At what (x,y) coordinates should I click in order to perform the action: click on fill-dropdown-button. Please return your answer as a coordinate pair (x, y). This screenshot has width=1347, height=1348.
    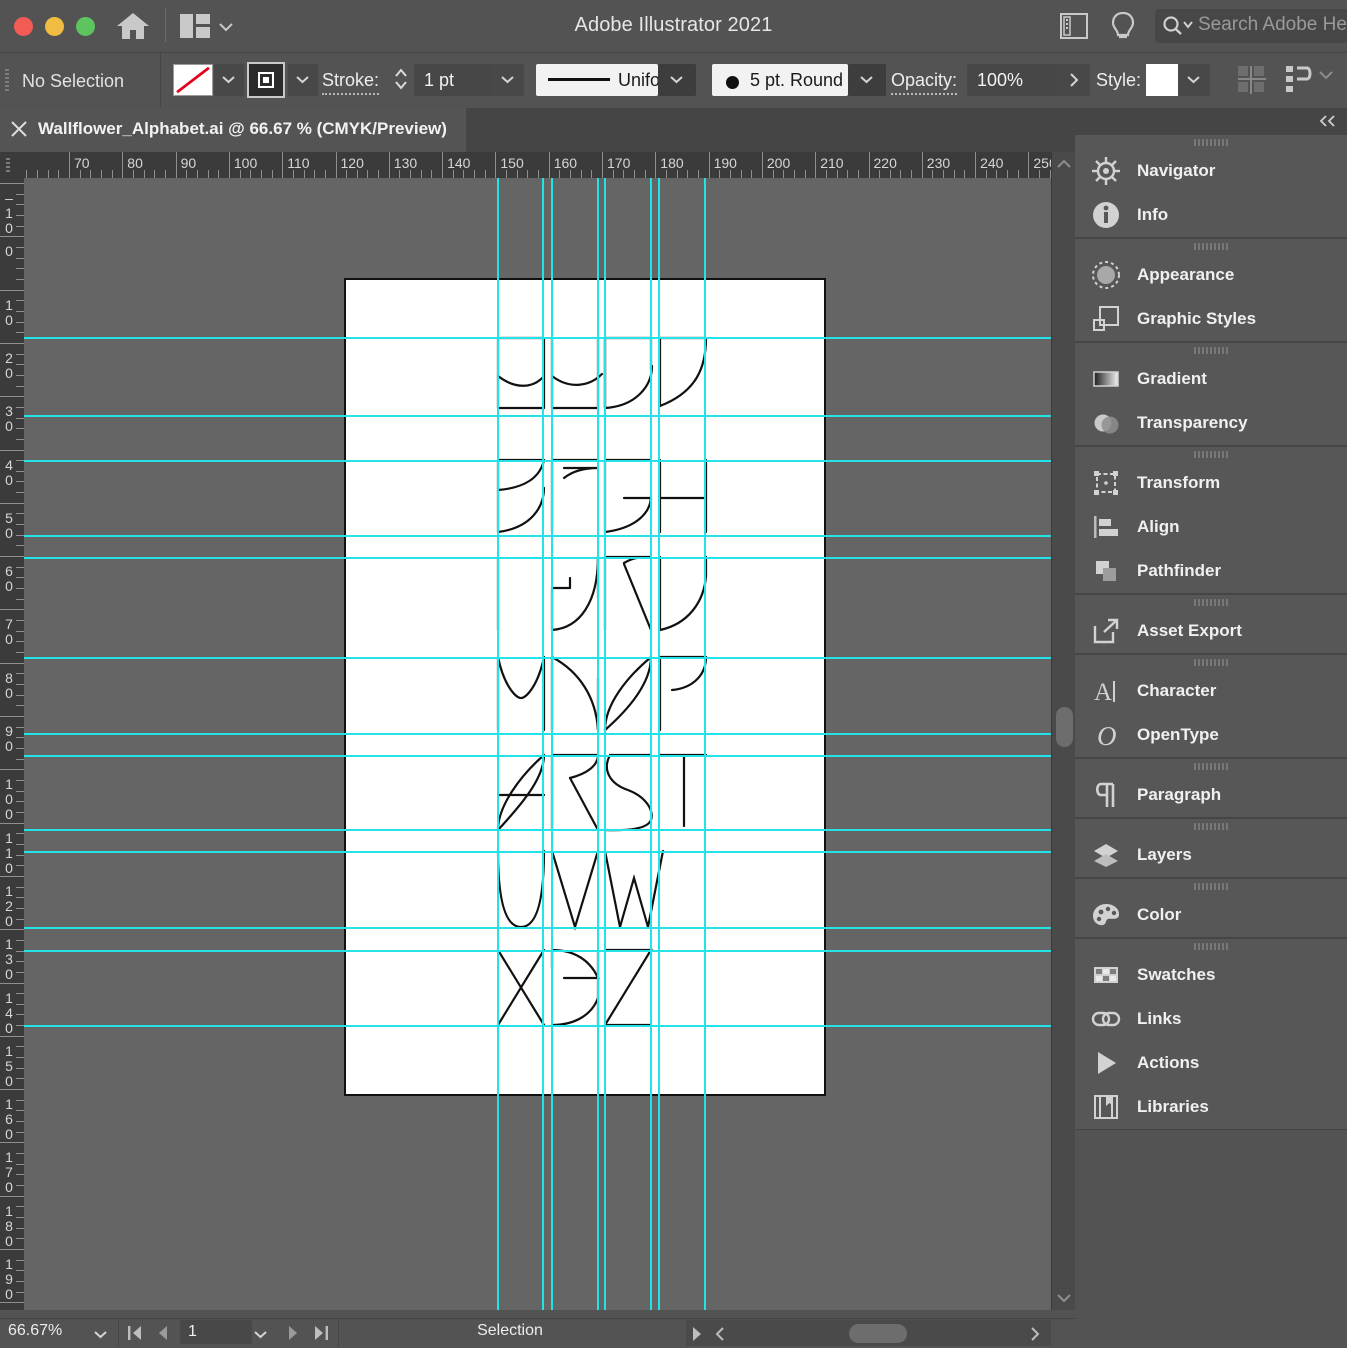
    Looking at the image, I should click on (229, 80).